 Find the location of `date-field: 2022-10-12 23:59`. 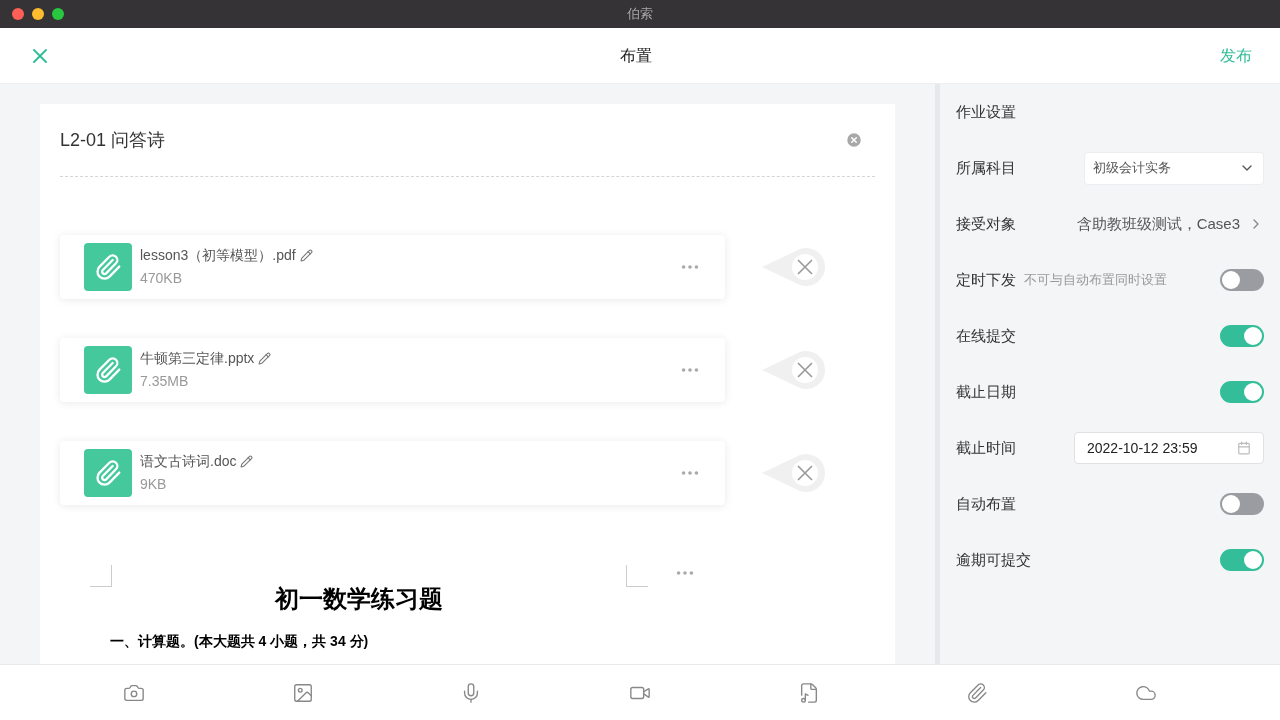

date-field: 2022-10-12 23:59 is located at coordinates (1169, 448).